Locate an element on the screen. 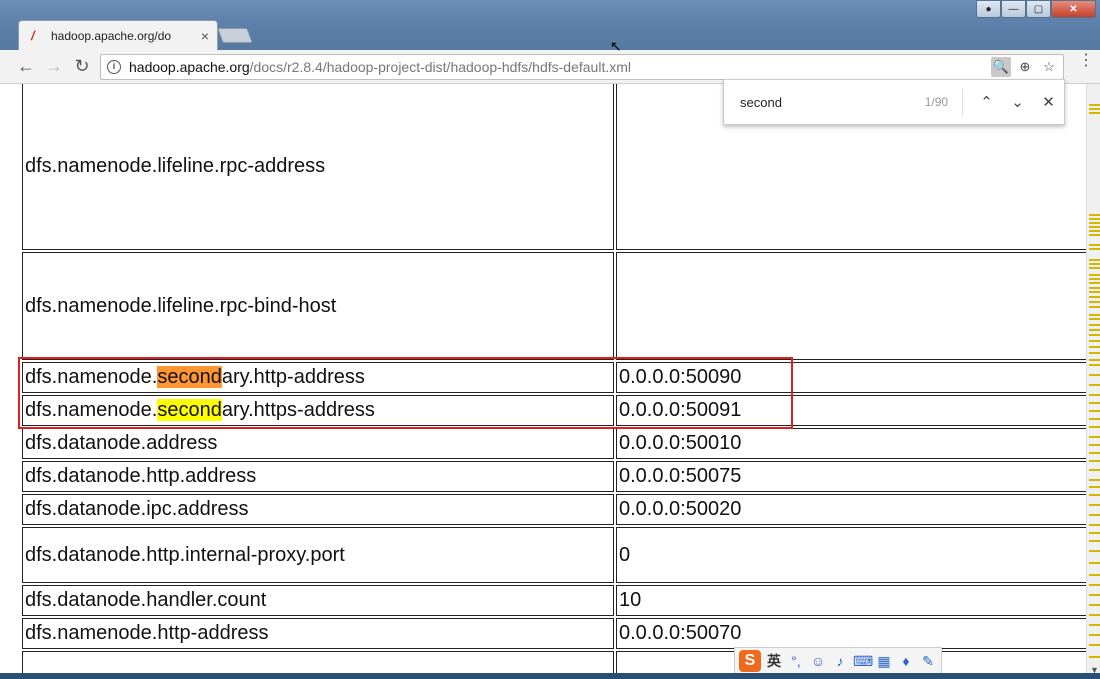  window-controls: ● — ▢ ✕ is located at coordinates (1036, 9).